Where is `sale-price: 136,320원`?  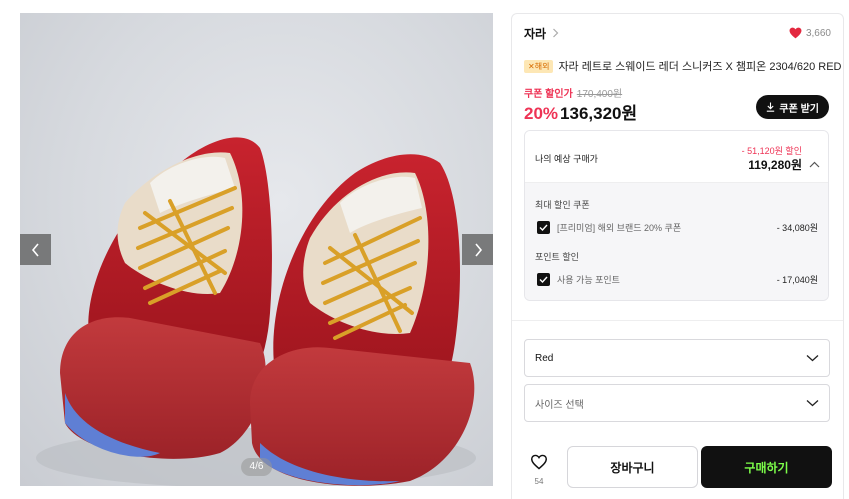 sale-price: 136,320원 is located at coordinates (599, 113).